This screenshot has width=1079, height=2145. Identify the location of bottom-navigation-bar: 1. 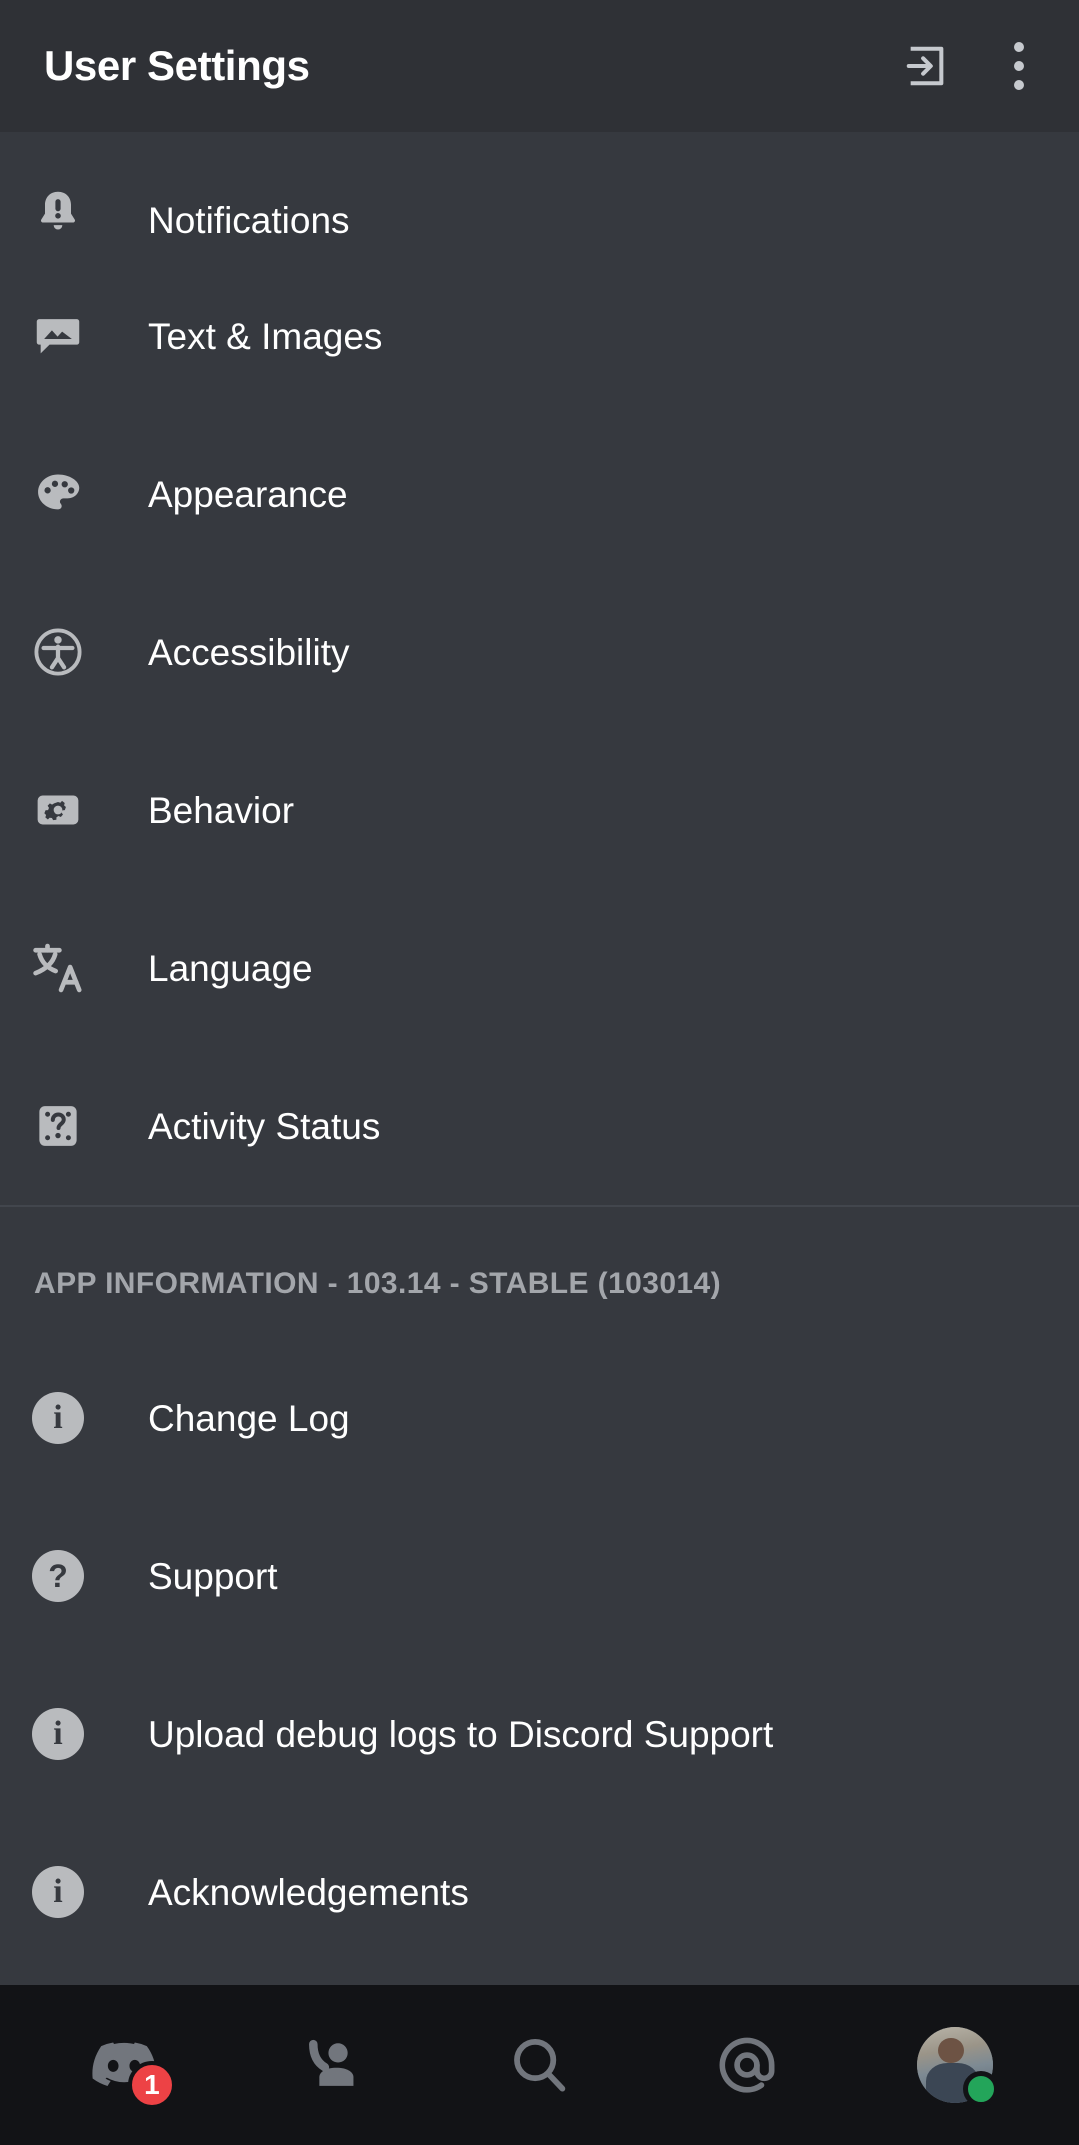
(539, 2065).